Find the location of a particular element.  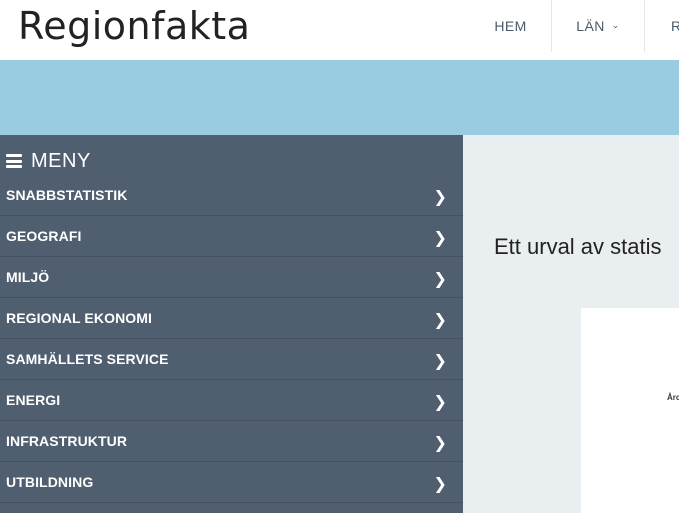

menu-item-geografi: GEOGRAFI ❯ is located at coordinates (231, 236).